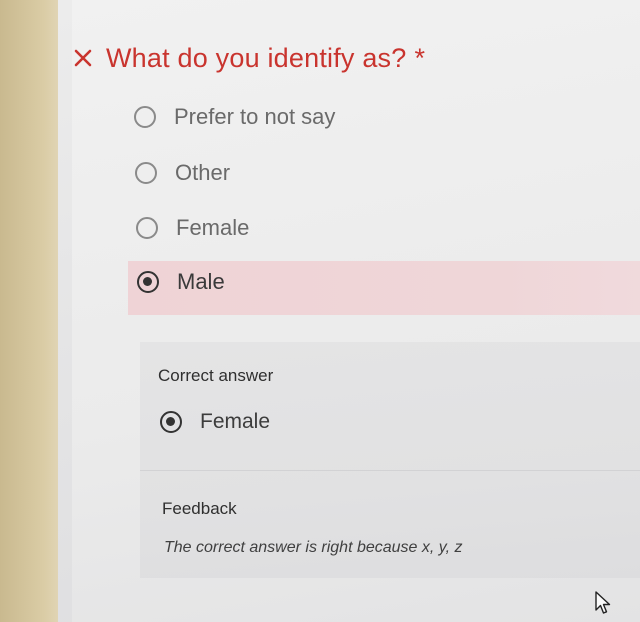 The height and width of the screenshot is (622, 640). I want to click on feedback-heading: Feedback, so click(199, 508).